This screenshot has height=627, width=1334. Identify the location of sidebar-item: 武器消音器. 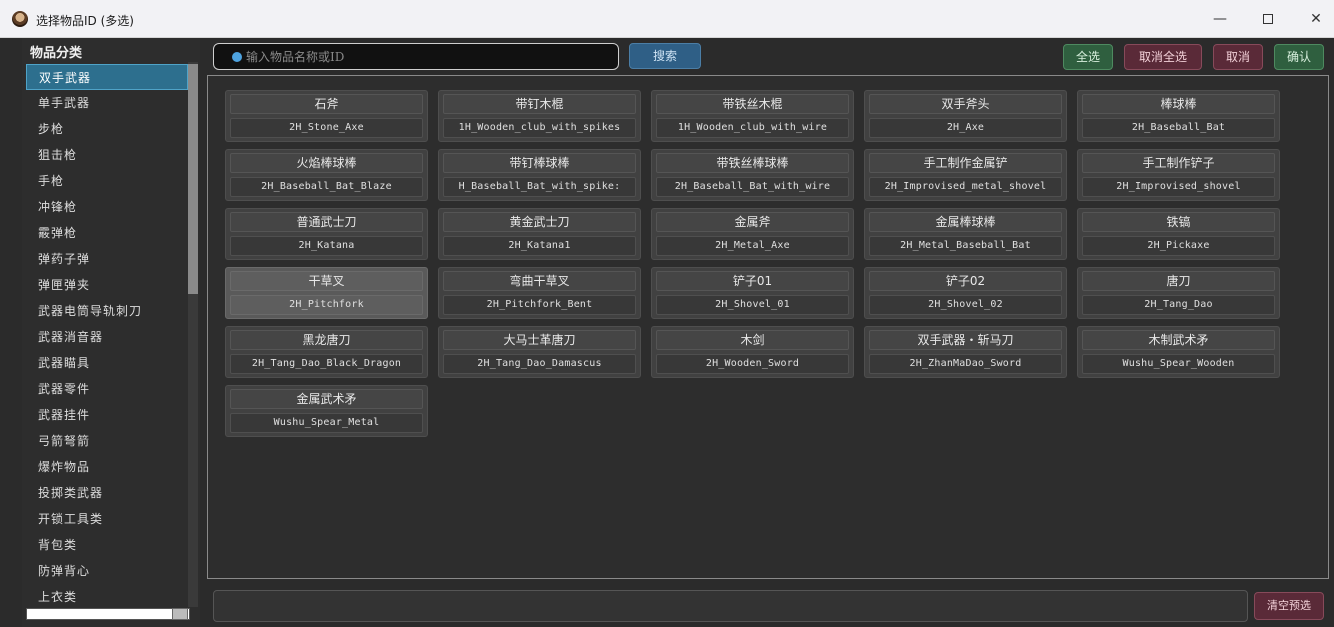
(107, 337).